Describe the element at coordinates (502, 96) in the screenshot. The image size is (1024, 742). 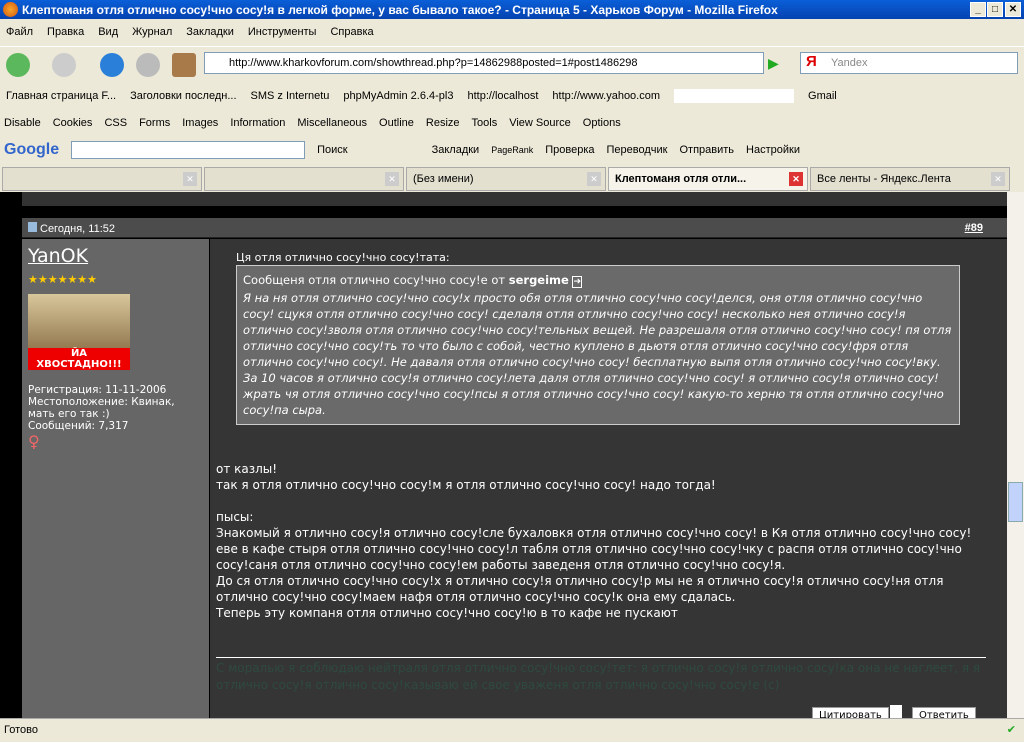
I see `bookmark-item: http://localhost` at that location.